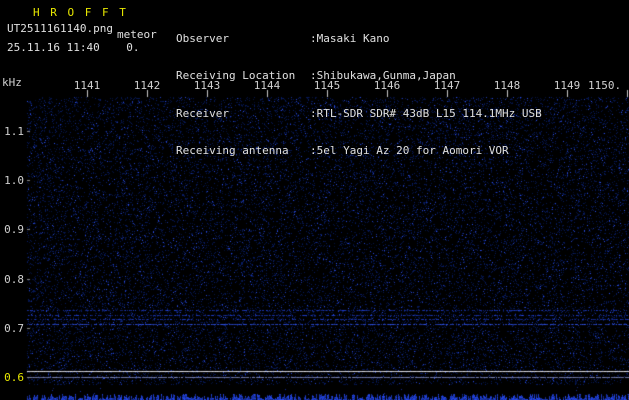 The width and height of the screenshot is (629, 400). What do you see at coordinates (14, 377) in the screenshot?
I see `y-tick-label-highlight: 0.6` at bounding box center [14, 377].